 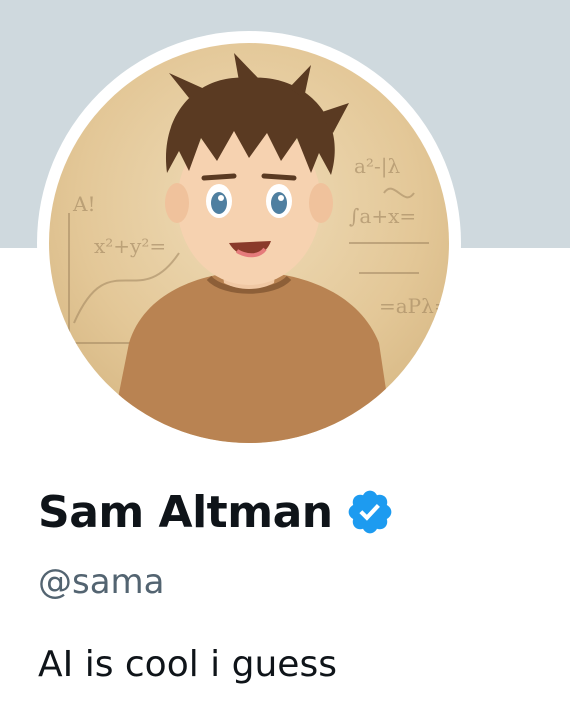 What do you see at coordinates (83, 204) in the screenshot?
I see `svg-text: A!` at bounding box center [83, 204].